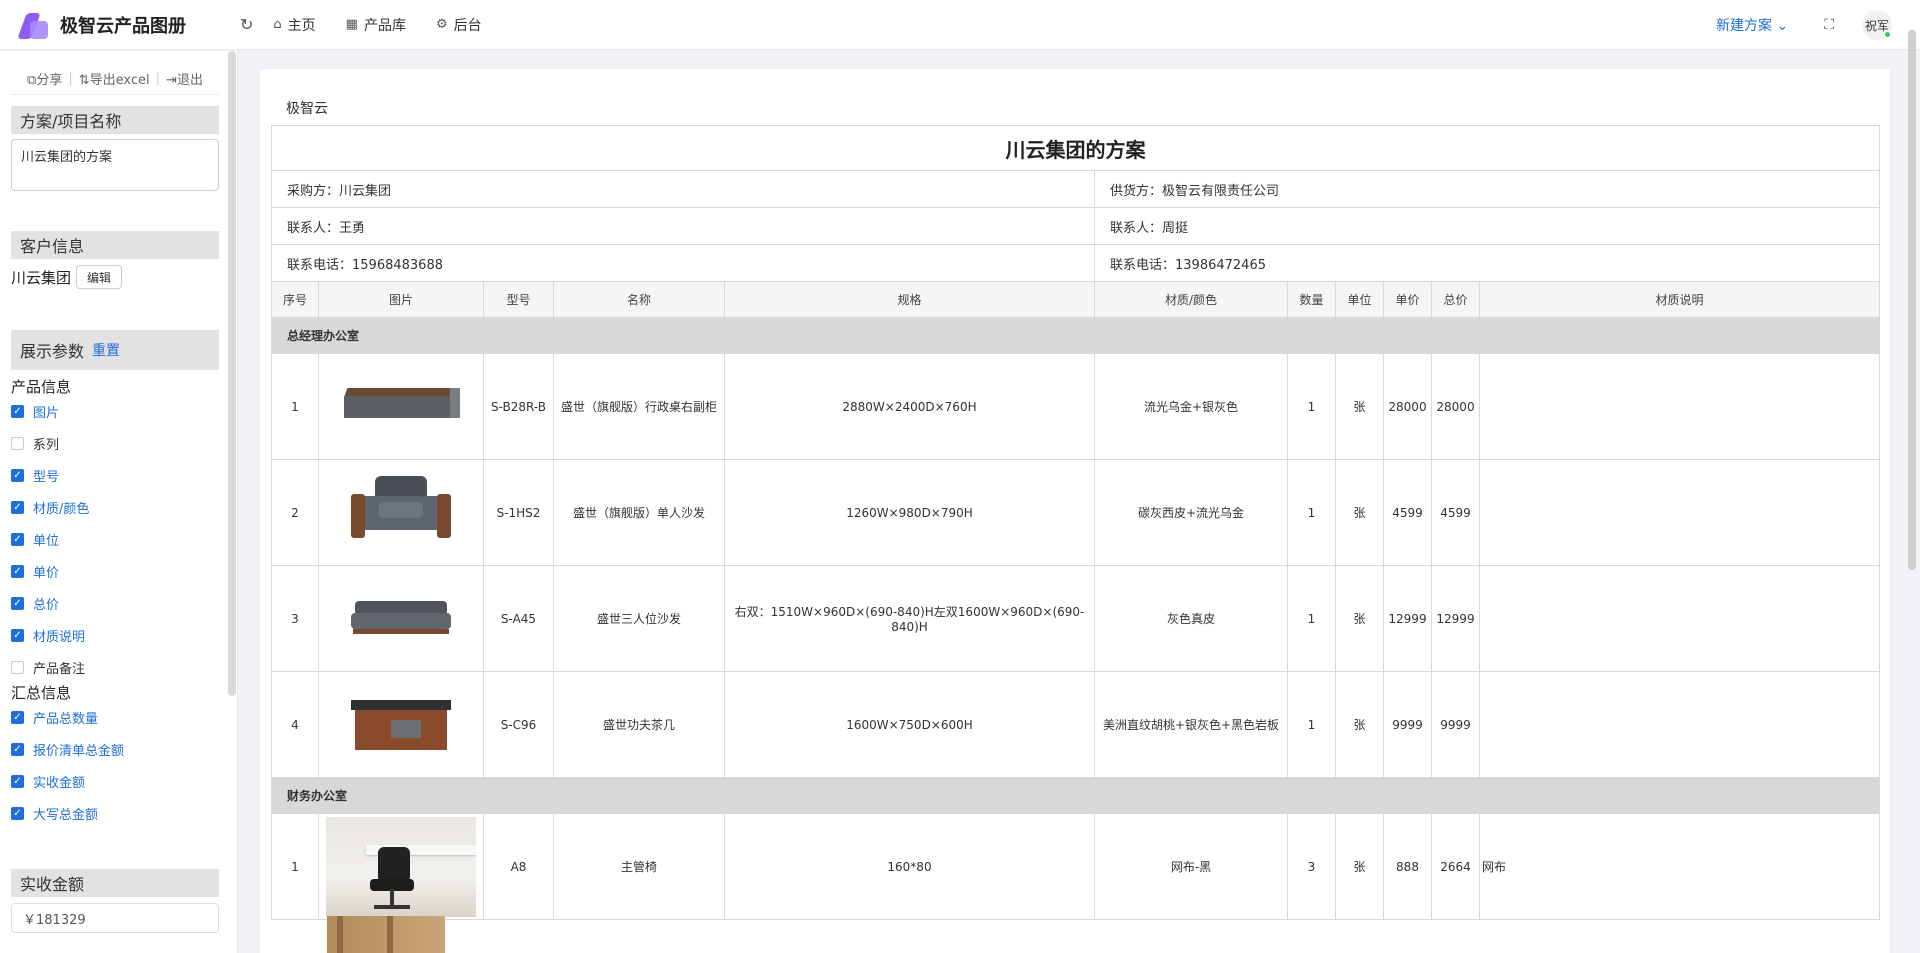 This screenshot has height=953, width=1920. What do you see at coordinates (59, 637) in the screenshot?
I see `product-param-checkbox-label: 材质说明` at bounding box center [59, 637].